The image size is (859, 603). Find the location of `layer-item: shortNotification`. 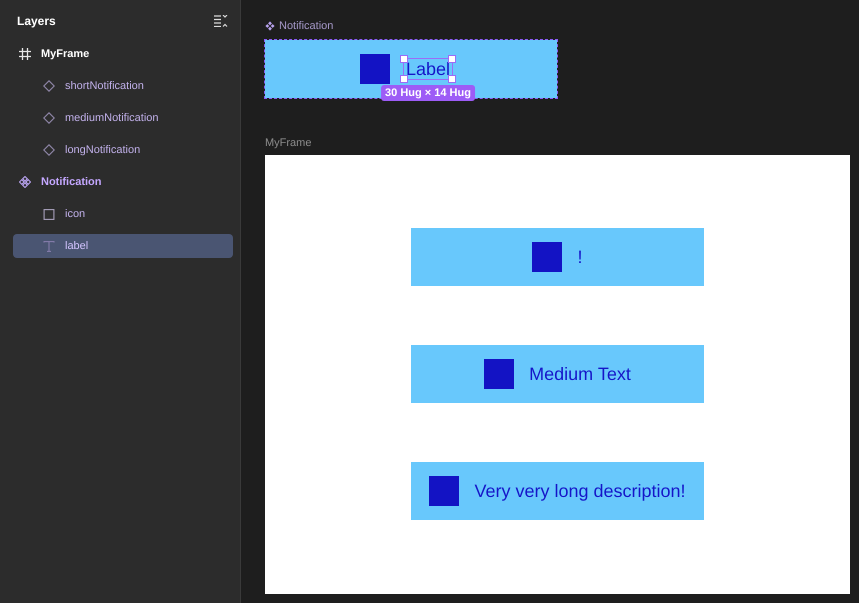

layer-item: shortNotification is located at coordinates (123, 86).